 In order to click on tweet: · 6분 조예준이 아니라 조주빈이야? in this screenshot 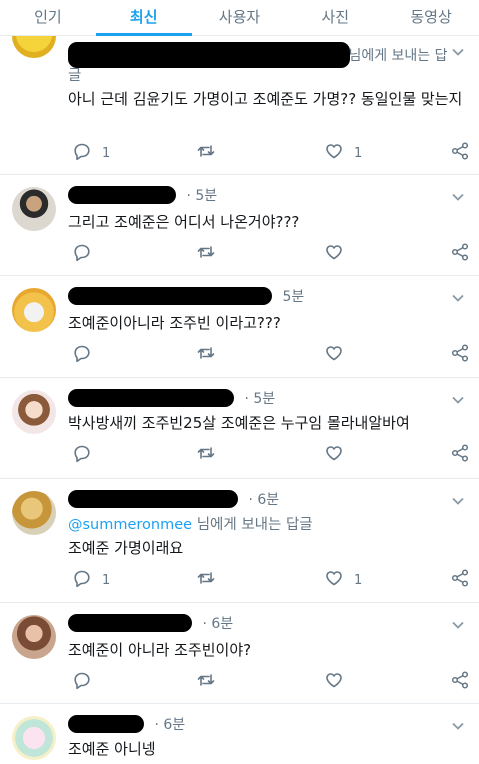, I will do `click(239, 653)`.